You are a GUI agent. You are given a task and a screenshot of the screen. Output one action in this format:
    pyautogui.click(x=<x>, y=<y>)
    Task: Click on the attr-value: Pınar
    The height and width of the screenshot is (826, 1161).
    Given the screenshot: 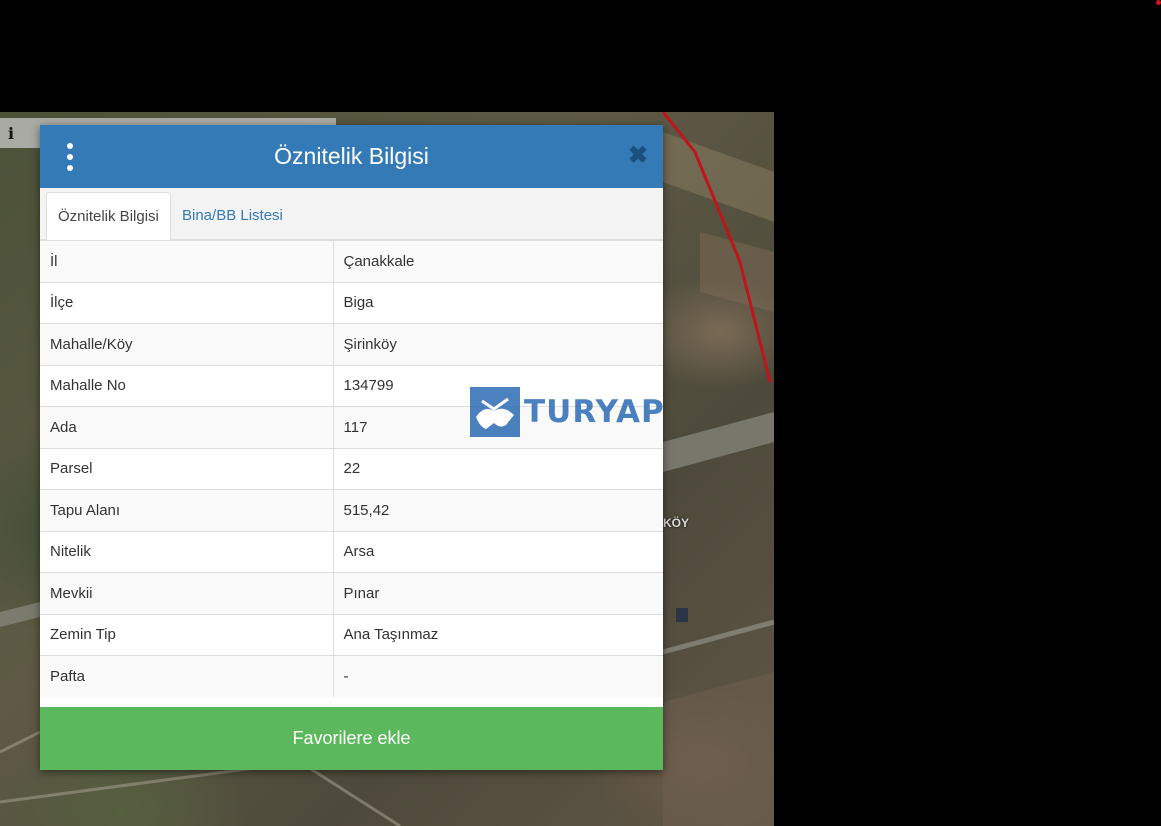 What is the action you would take?
    pyautogui.click(x=498, y=593)
    